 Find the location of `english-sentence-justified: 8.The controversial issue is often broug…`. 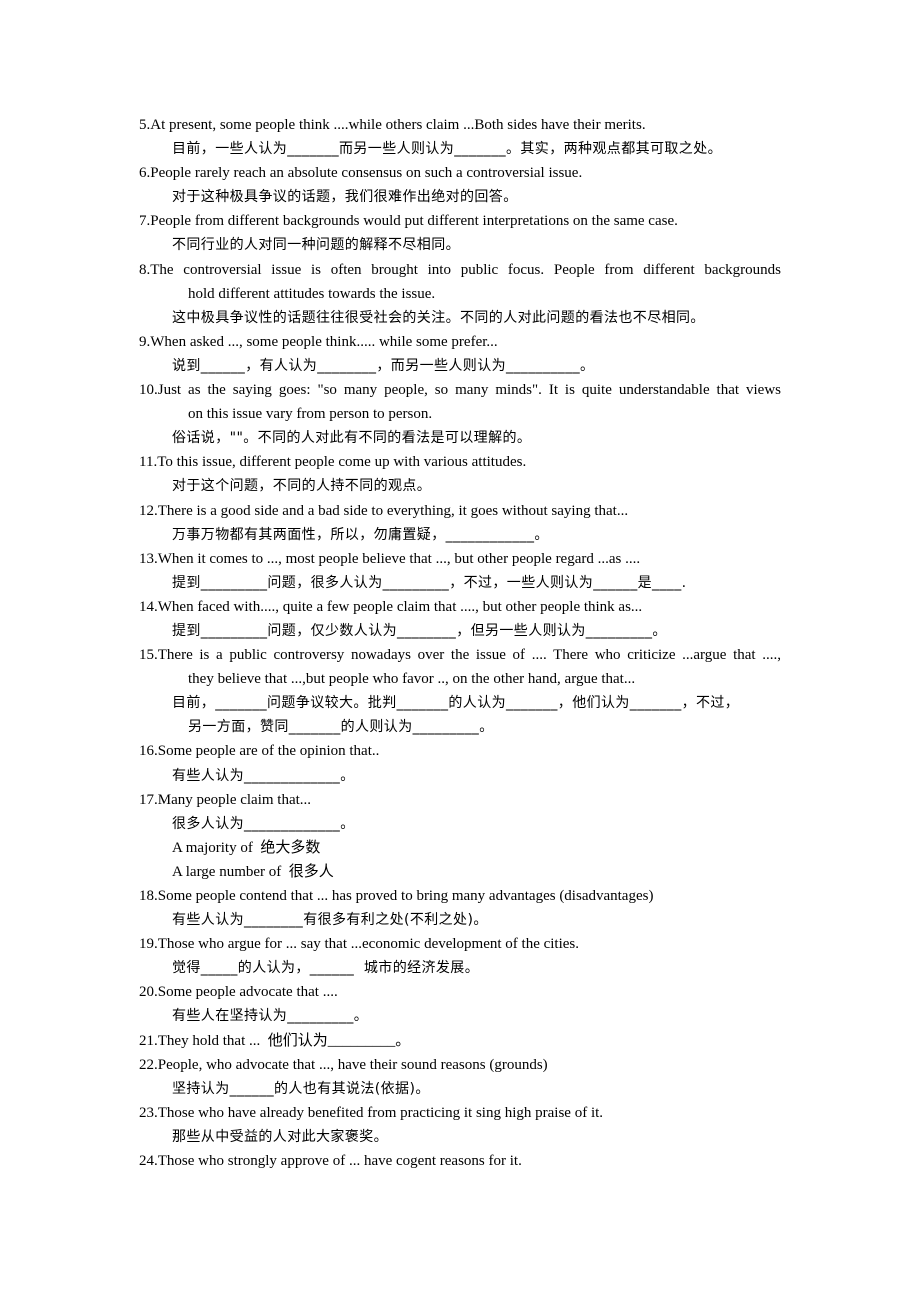

english-sentence-justified: 8.The controversial issue is often broug… is located at coordinates (460, 270).